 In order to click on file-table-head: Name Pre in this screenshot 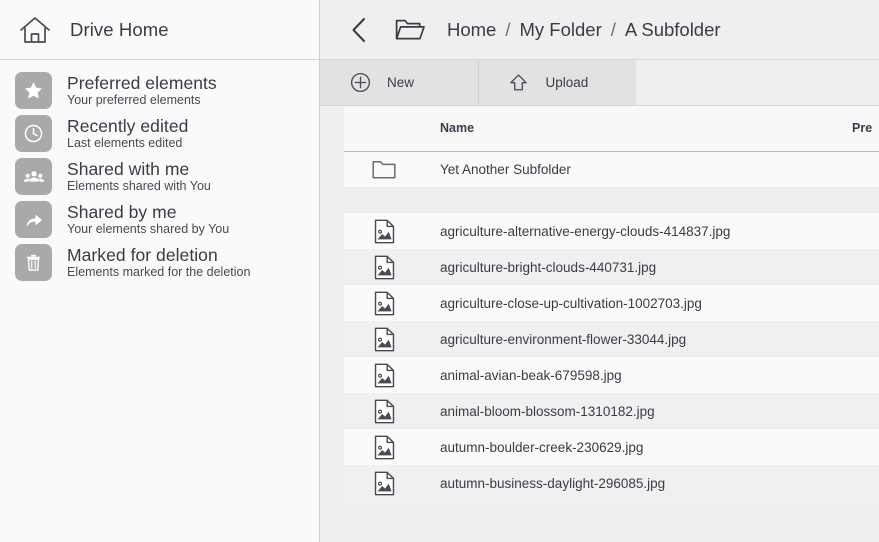, I will do `click(611, 129)`.